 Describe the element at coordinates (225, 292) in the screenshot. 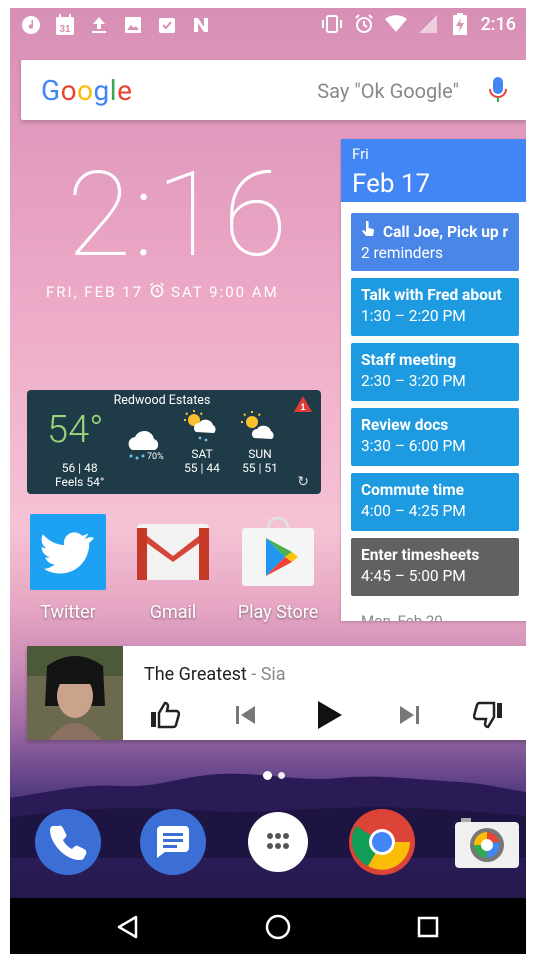

I see `next-alarm: SAT 9:00 AM` at that location.